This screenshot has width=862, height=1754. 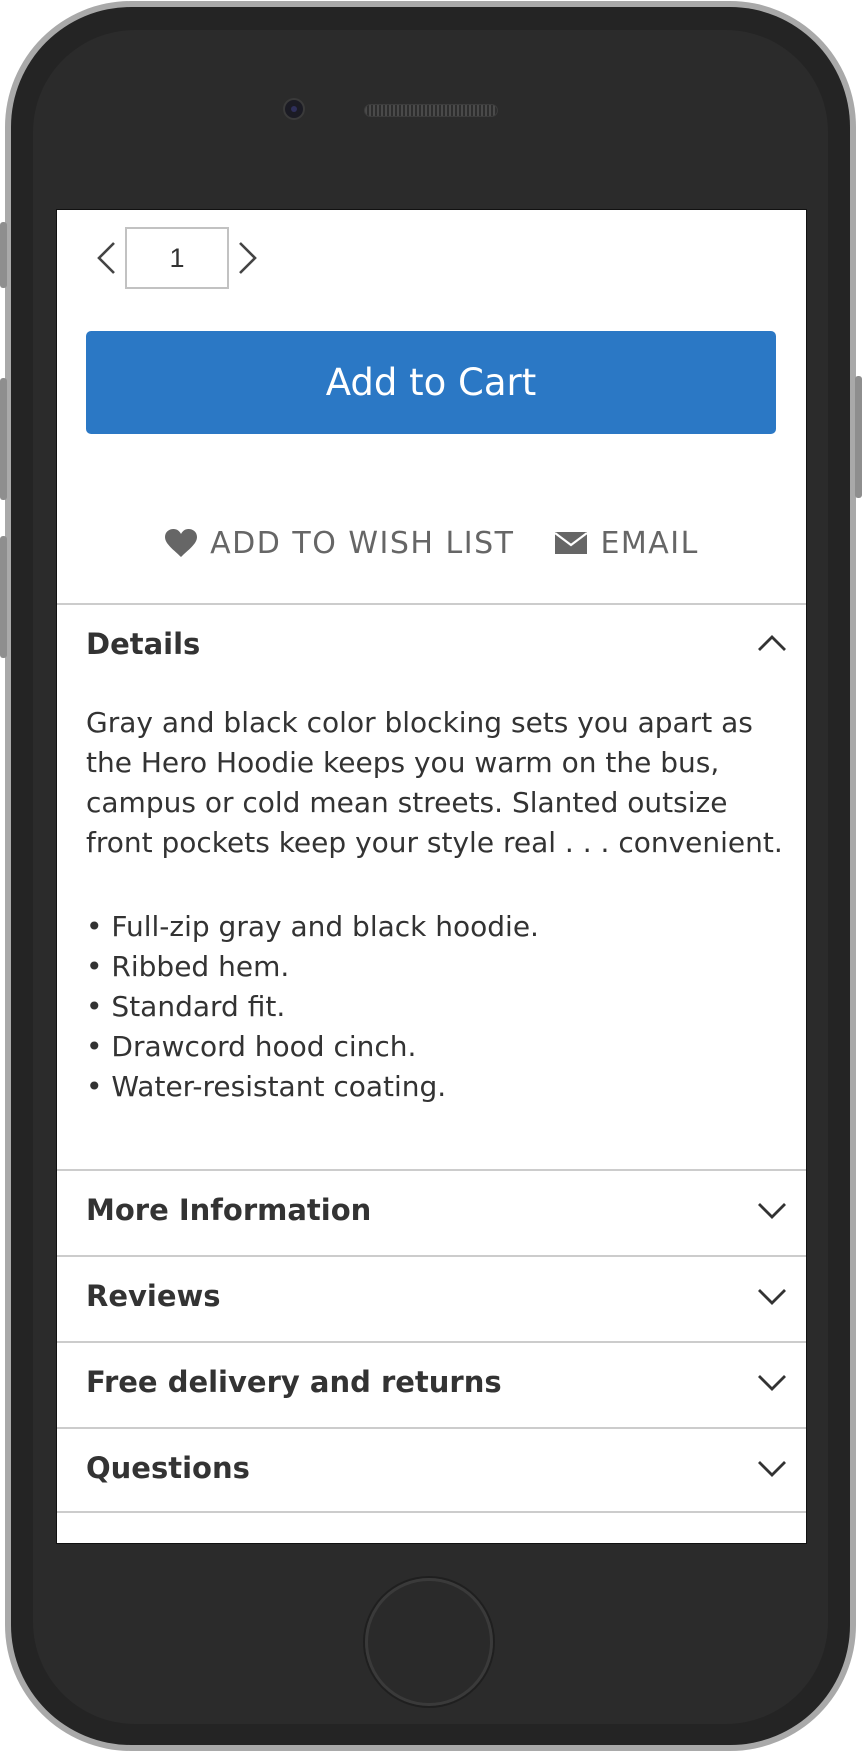 I want to click on add-to-wishlist-link: Add to Wish List, so click(x=339, y=543).